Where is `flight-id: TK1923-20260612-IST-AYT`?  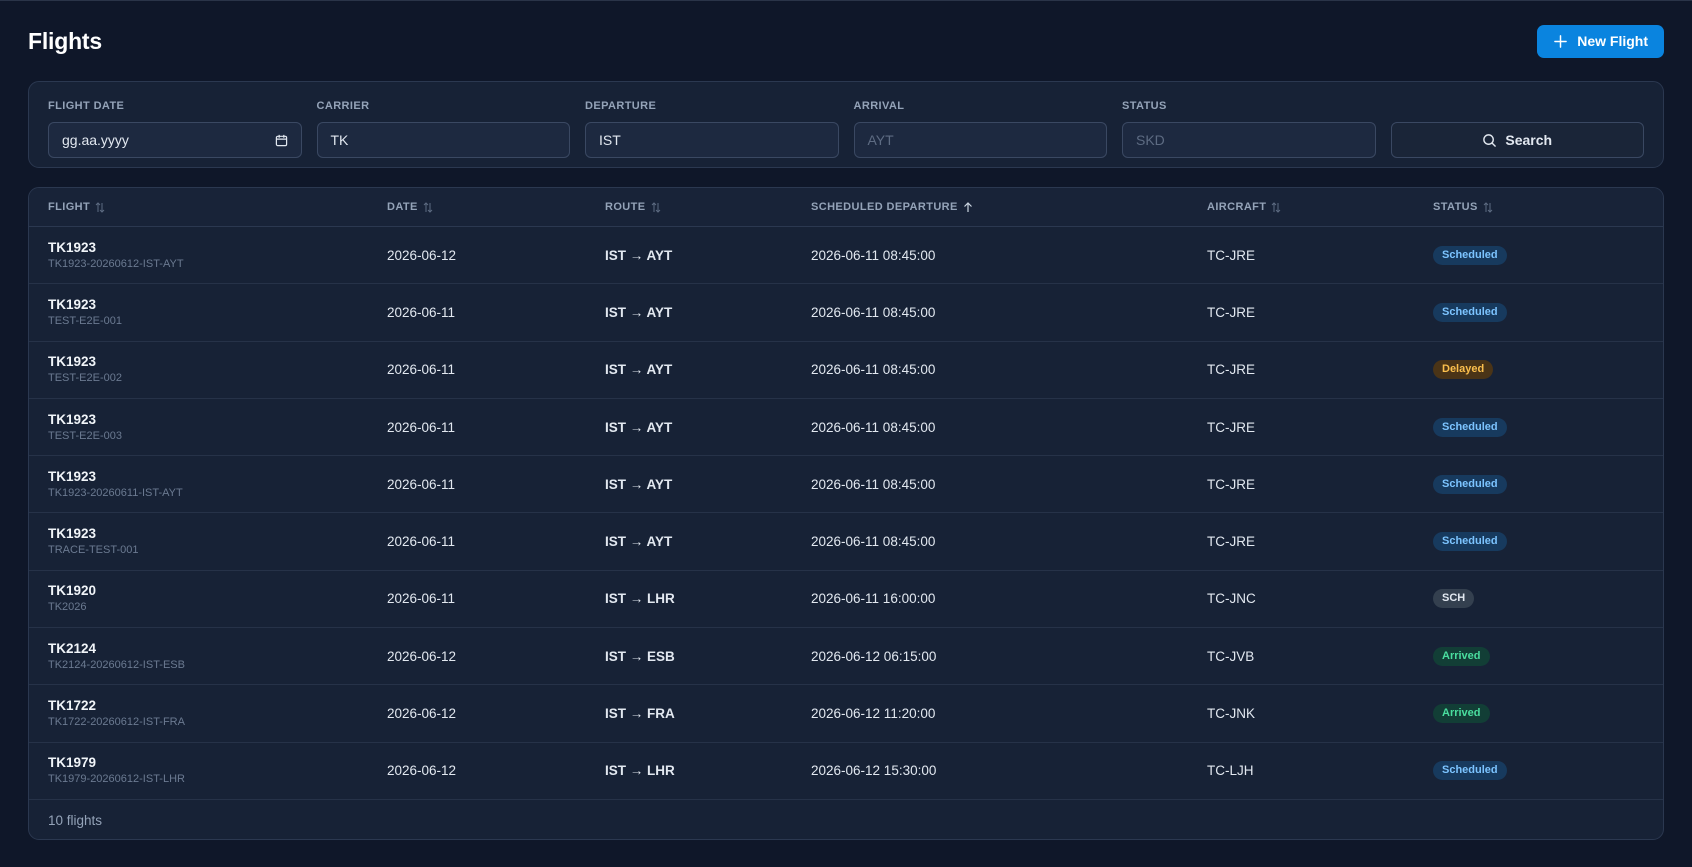 flight-id: TK1923-20260612-IST-AYT is located at coordinates (116, 263).